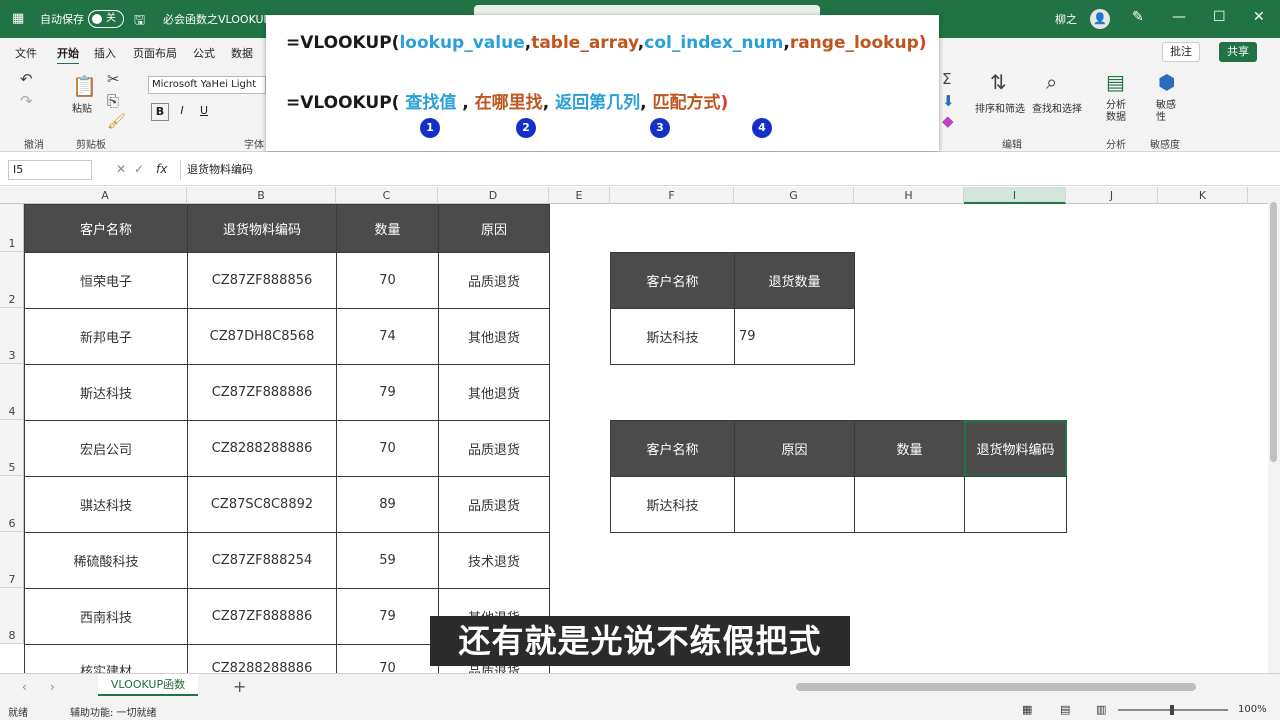 This screenshot has height=720, width=1280. What do you see at coordinates (387, 504) in the screenshot?
I see `table-cell: 89` at bounding box center [387, 504].